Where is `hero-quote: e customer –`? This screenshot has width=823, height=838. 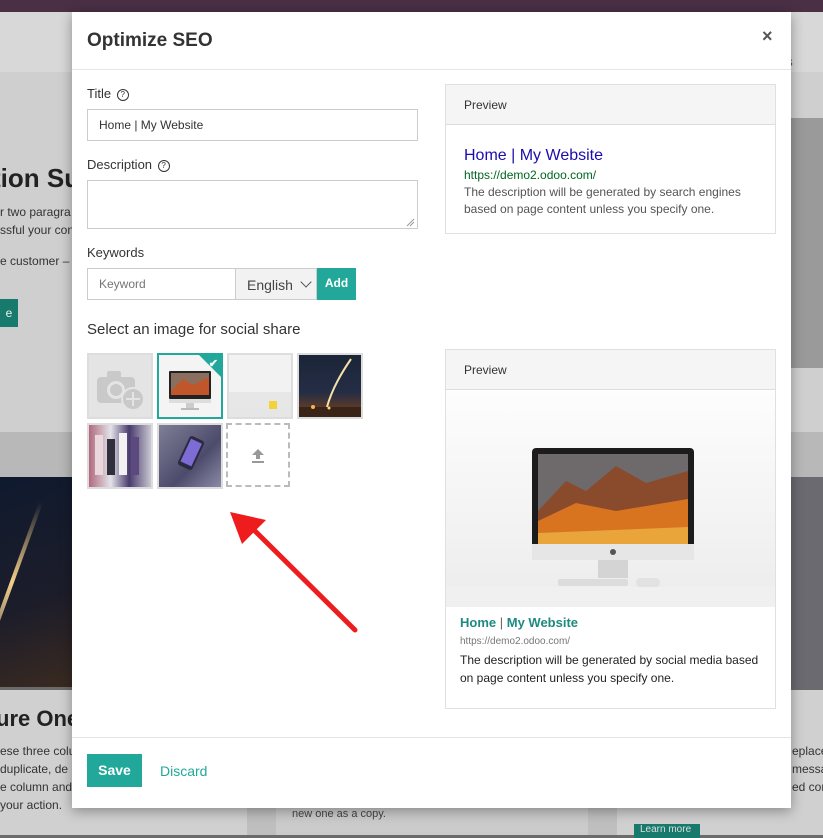
hero-quote: e customer – is located at coordinates (35, 261).